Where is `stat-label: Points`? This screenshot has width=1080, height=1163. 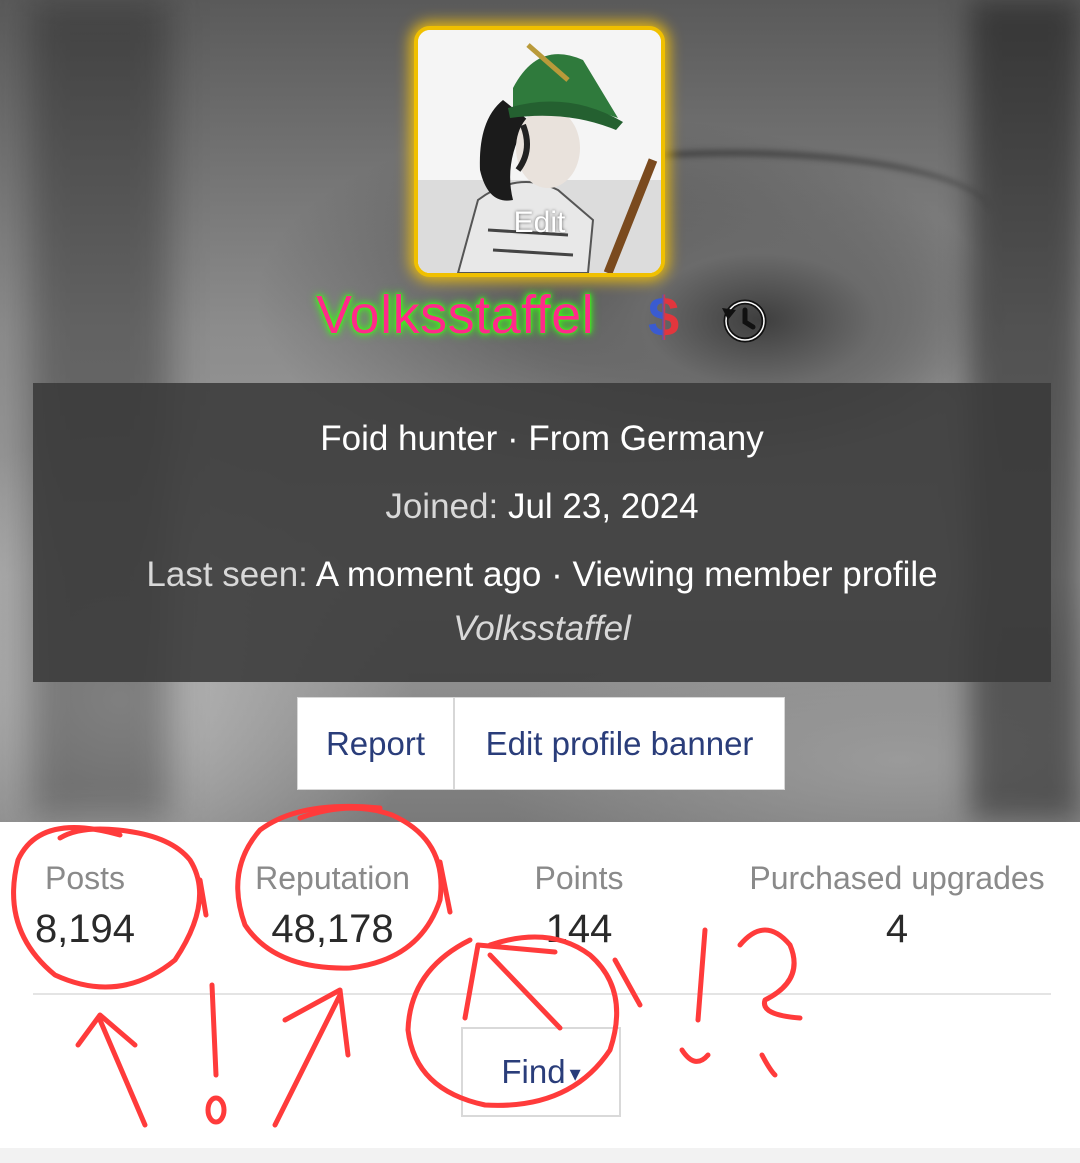 stat-label: Points is located at coordinates (579, 878).